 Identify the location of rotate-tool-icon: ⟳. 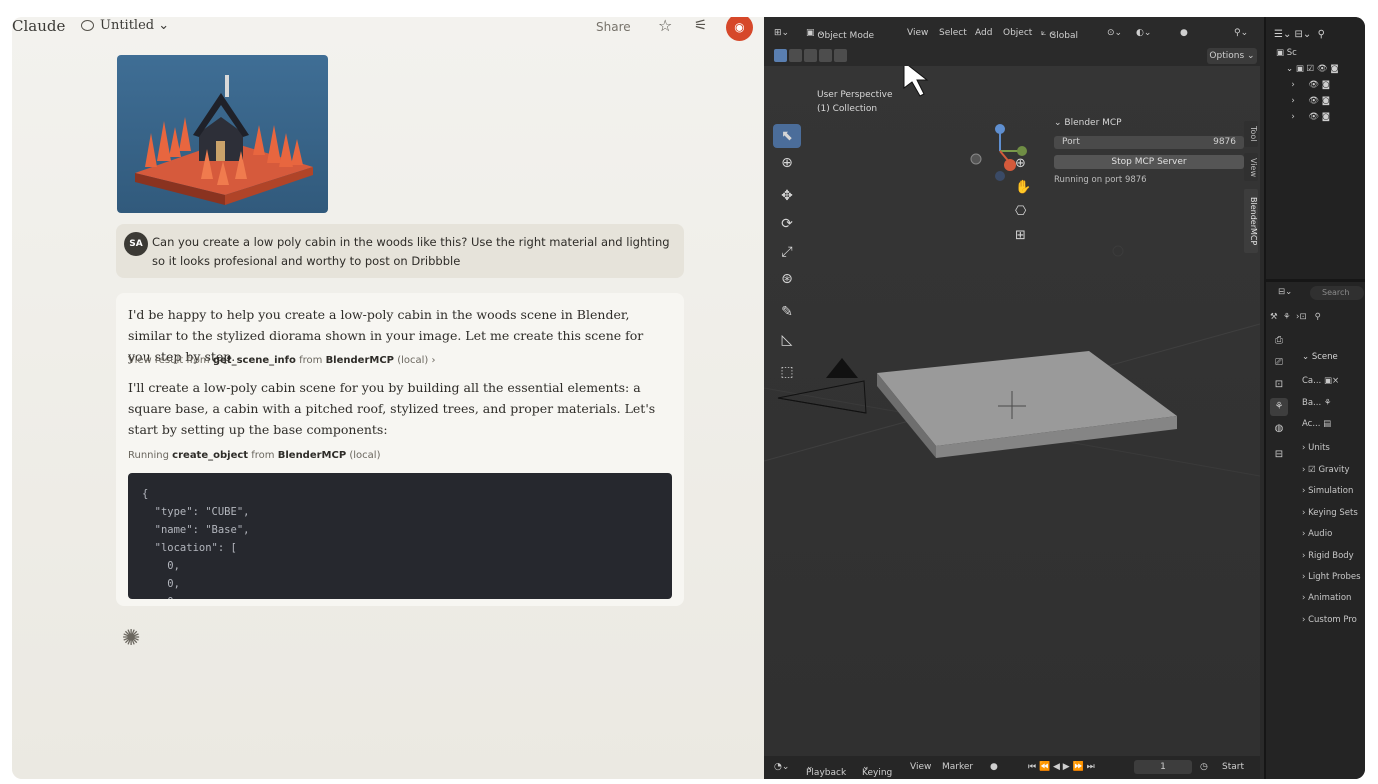
(787, 224).